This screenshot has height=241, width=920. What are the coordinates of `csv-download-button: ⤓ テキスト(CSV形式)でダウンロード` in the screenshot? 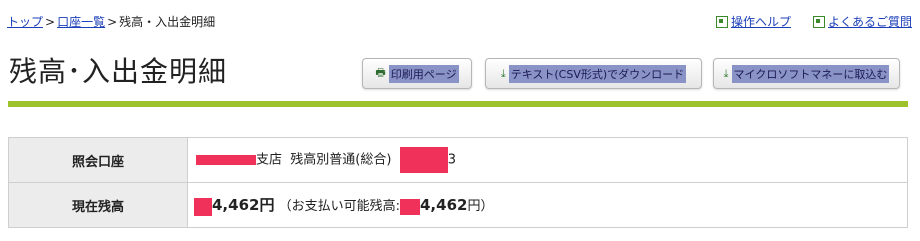 It's located at (593, 73).